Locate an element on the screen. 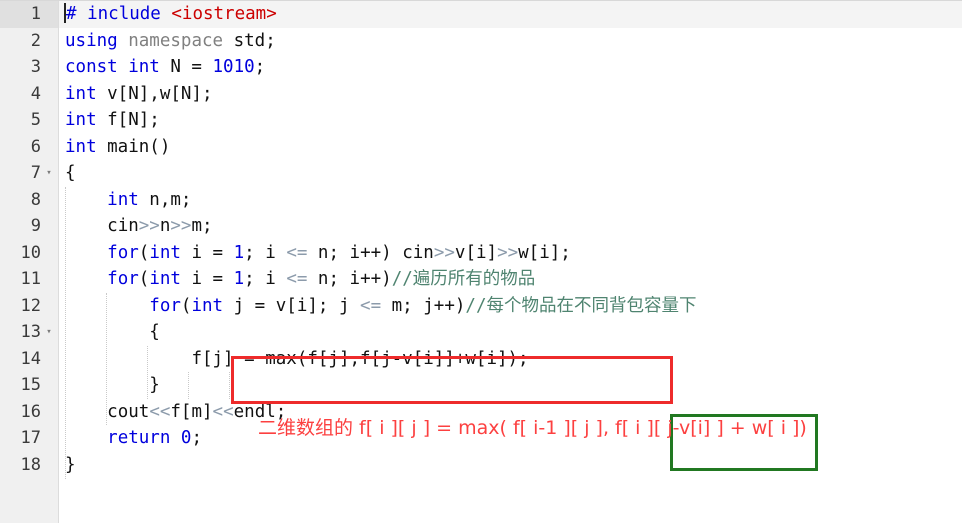 This screenshot has height=523, width=962. line-number-4: 4 is located at coordinates (29, 94).